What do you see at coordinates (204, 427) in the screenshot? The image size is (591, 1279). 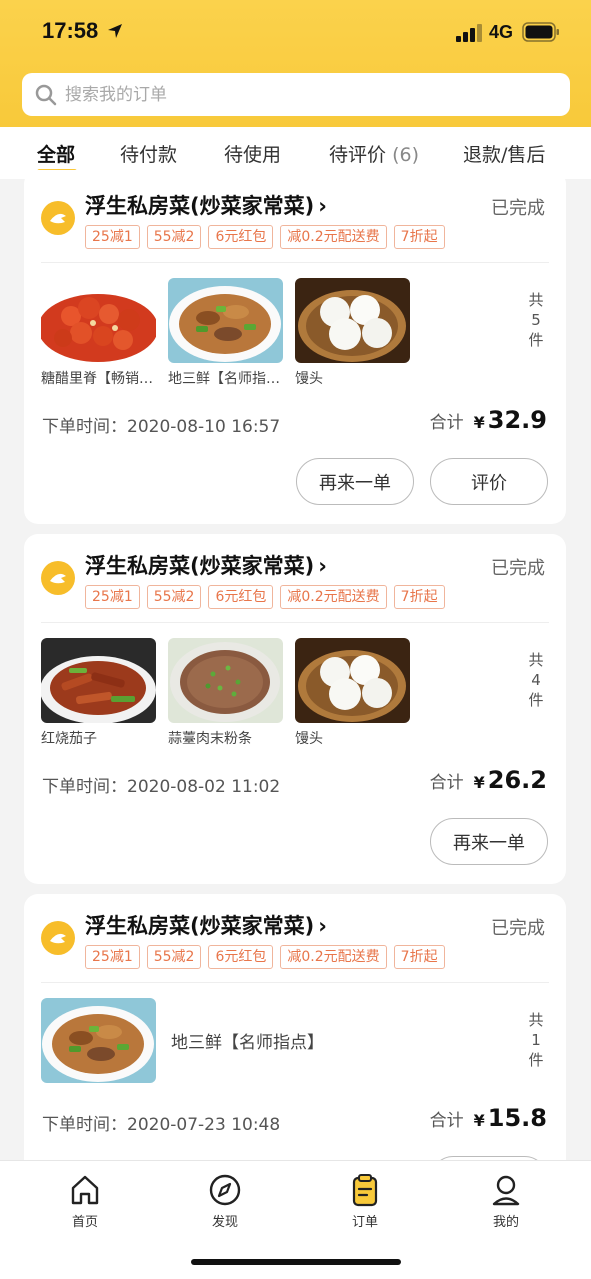 I see `order-time-value: 2020-08-10 16:57` at bounding box center [204, 427].